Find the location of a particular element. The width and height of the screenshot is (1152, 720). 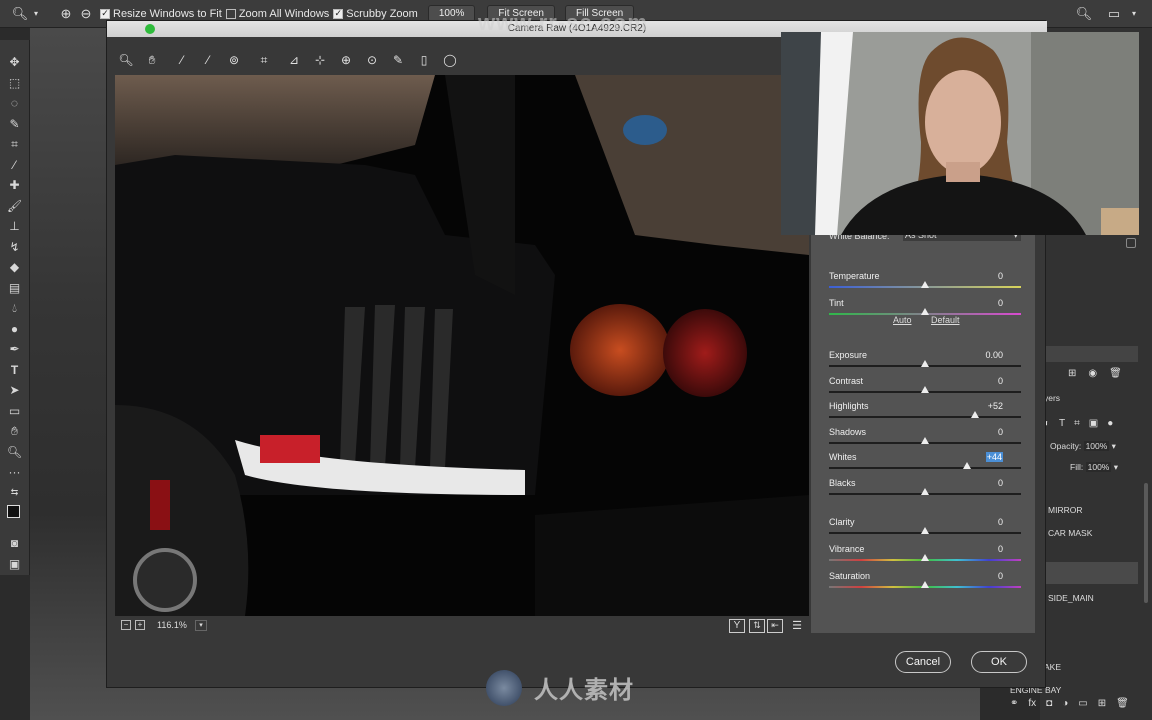

red-eye-icon: ⊙ is located at coordinates (372, 60).